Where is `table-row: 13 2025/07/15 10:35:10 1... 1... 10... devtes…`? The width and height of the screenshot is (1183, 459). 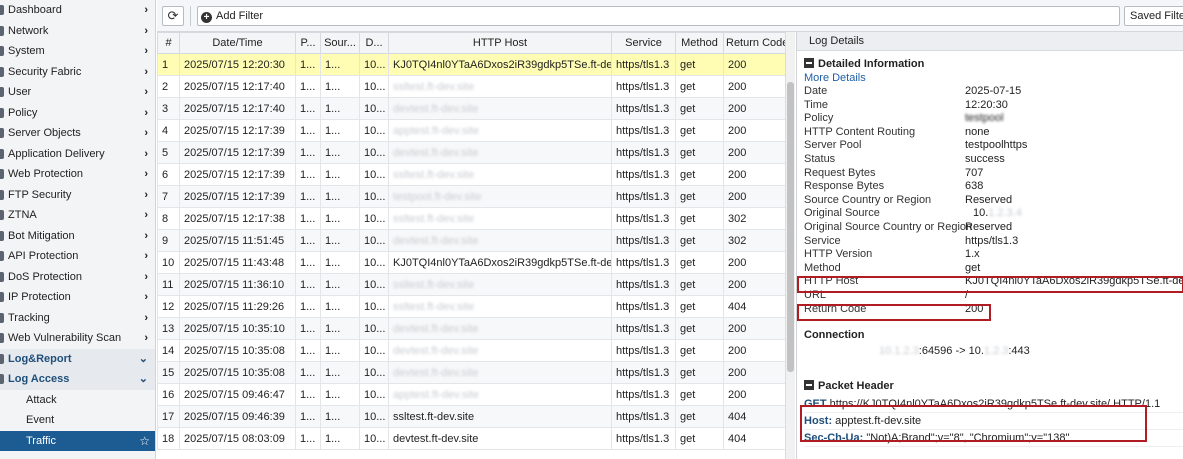
table-row: 13 2025/07/15 10:35:10 1... 1... 10... devtes… is located at coordinates (471, 328).